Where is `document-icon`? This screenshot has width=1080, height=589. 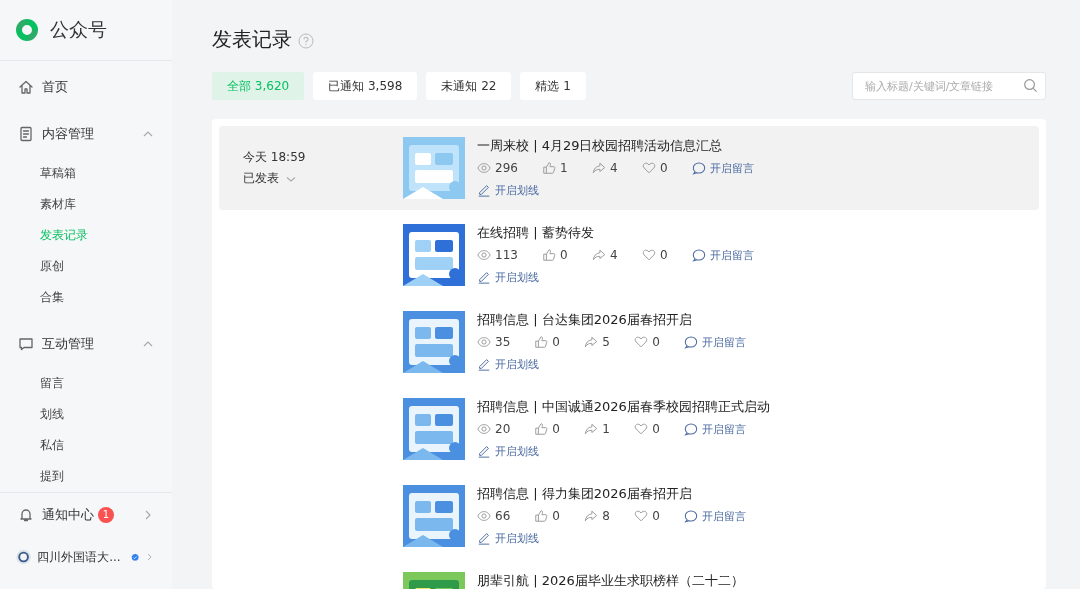 document-icon is located at coordinates (26, 134).